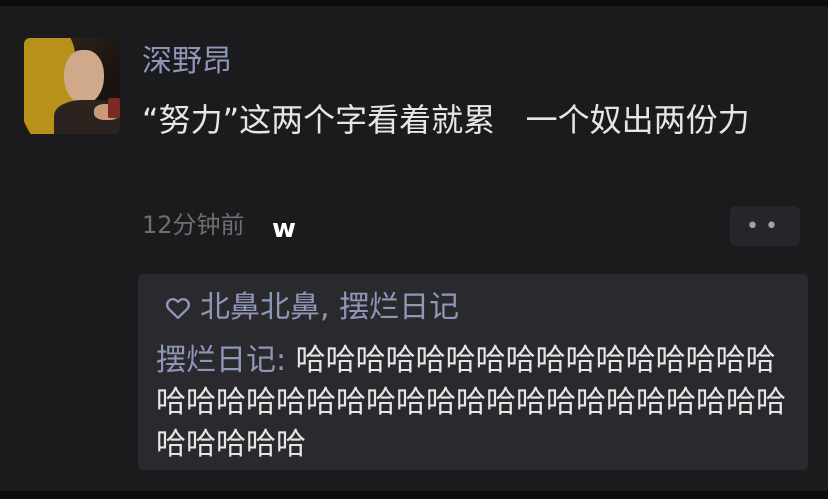  Describe the element at coordinates (178, 308) in the screenshot. I see `heart-icon` at that location.